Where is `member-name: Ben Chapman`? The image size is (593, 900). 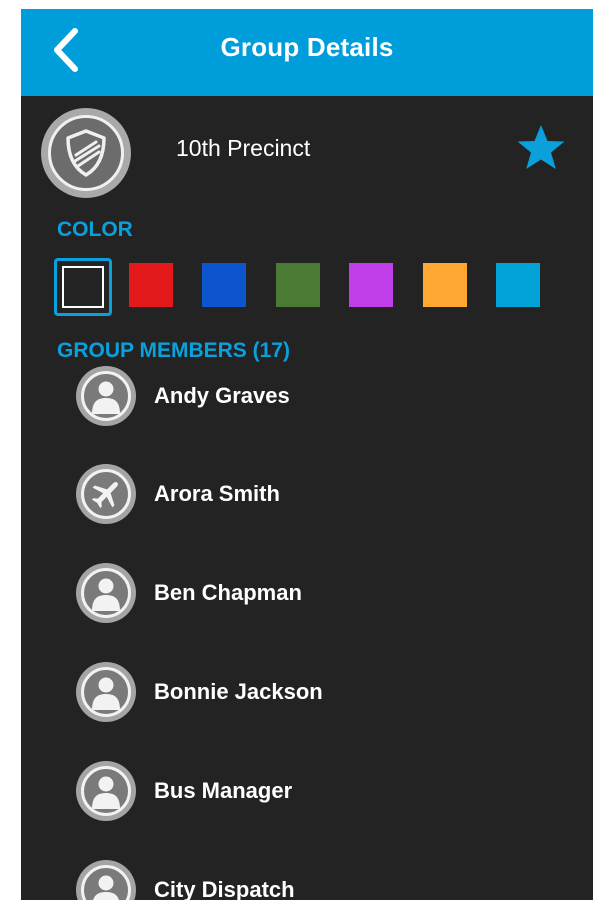 member-name: Ben Chapman is located at coordinates (228, 592).